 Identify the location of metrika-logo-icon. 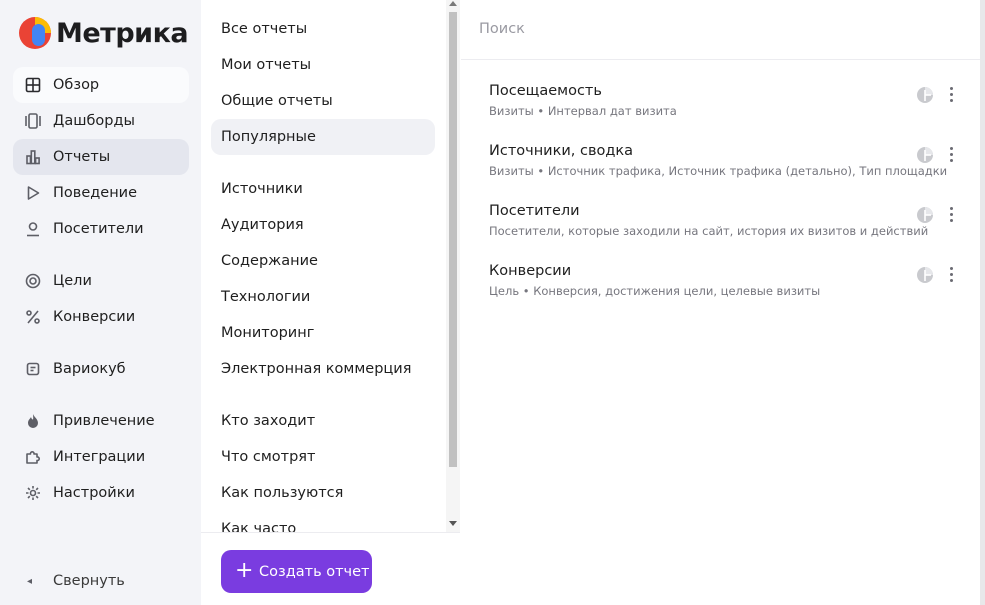
(35, 33).